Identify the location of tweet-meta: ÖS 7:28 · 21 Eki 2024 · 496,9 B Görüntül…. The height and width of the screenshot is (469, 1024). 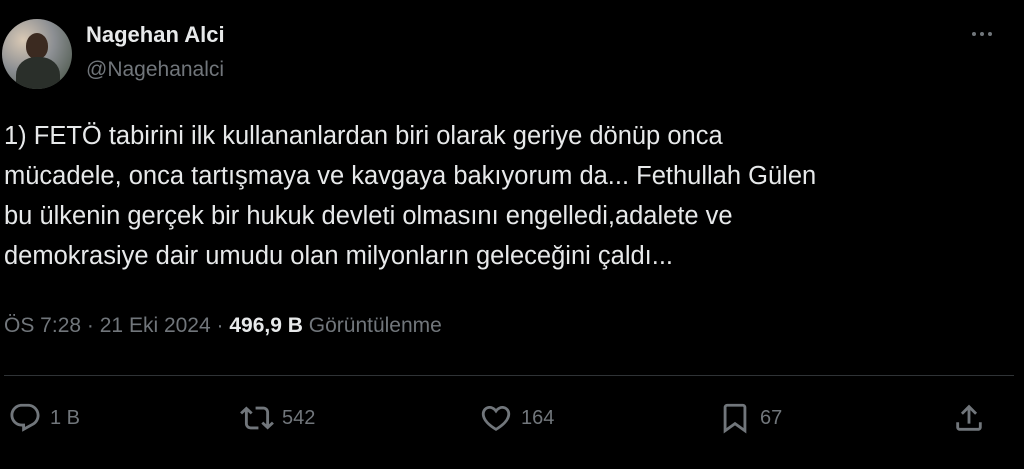
(223, 326).